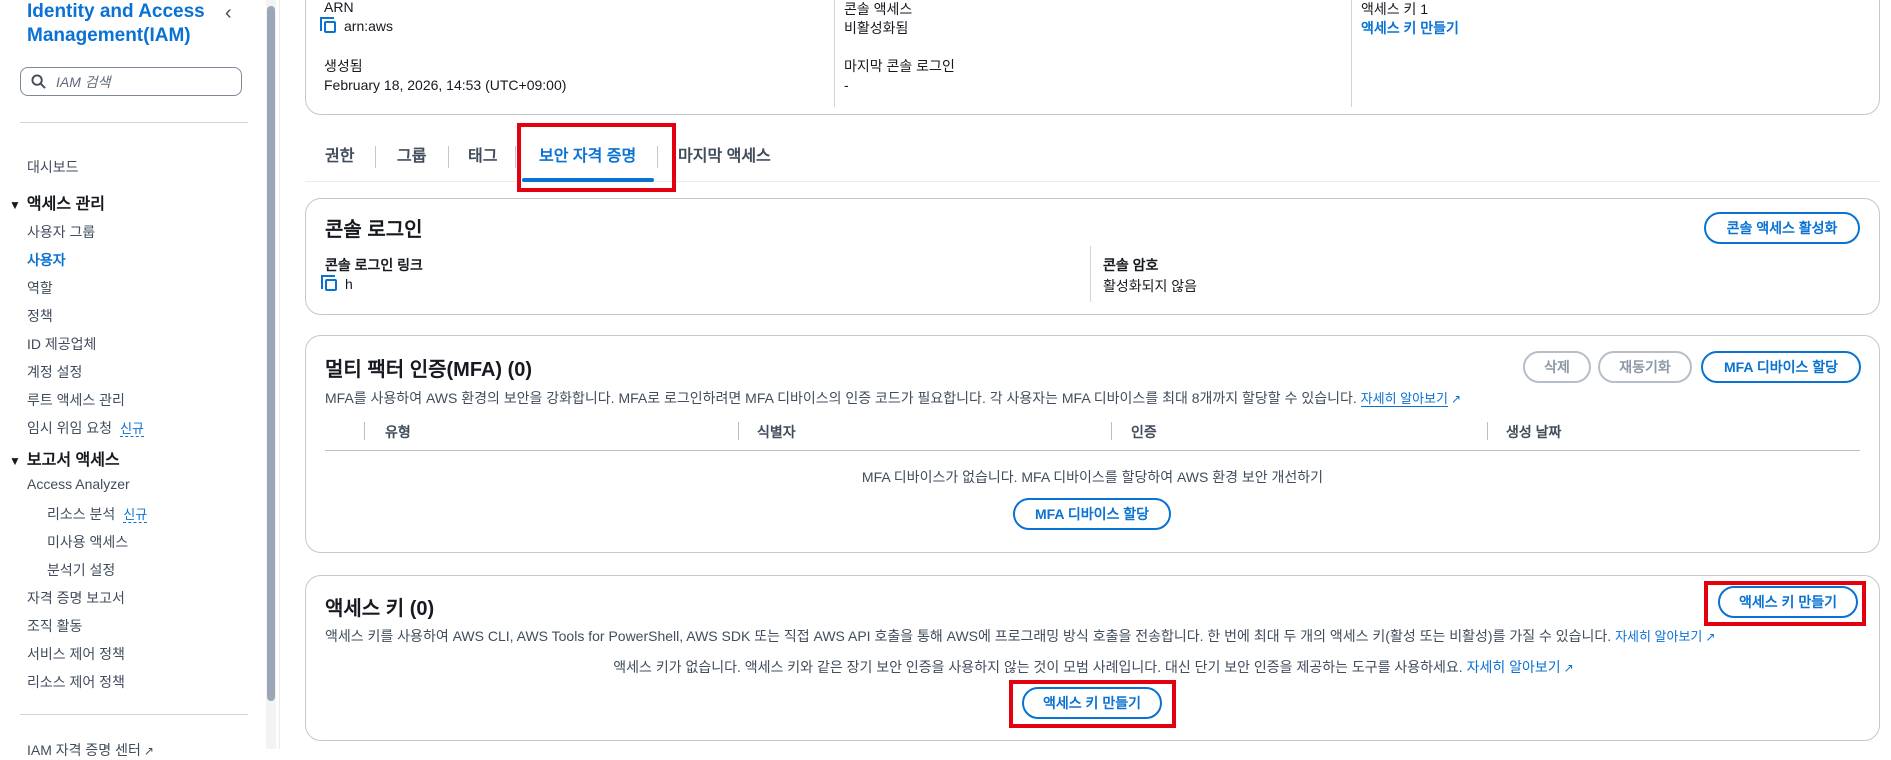 This screenshot has width=1891, height=760. I want to click on sidebar-item-identity-center: IAM 자격 증명 센터 ↗, so click(90, 750).